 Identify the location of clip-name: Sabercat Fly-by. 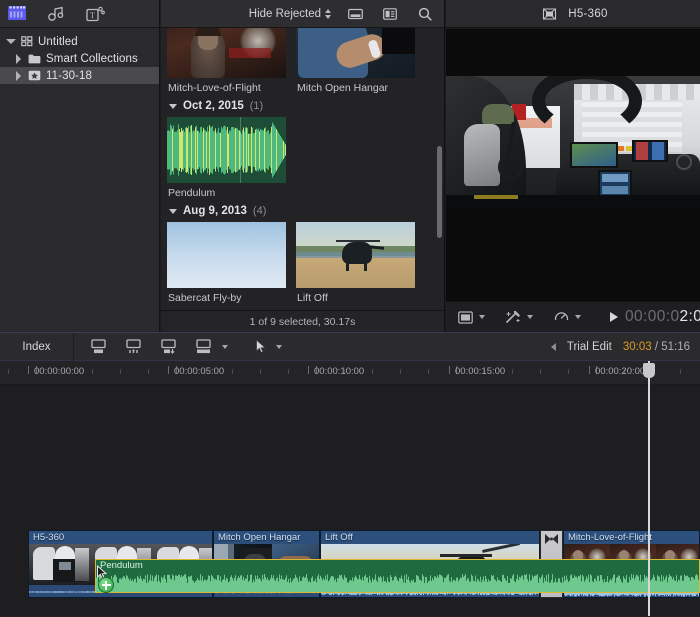
(205, 298).